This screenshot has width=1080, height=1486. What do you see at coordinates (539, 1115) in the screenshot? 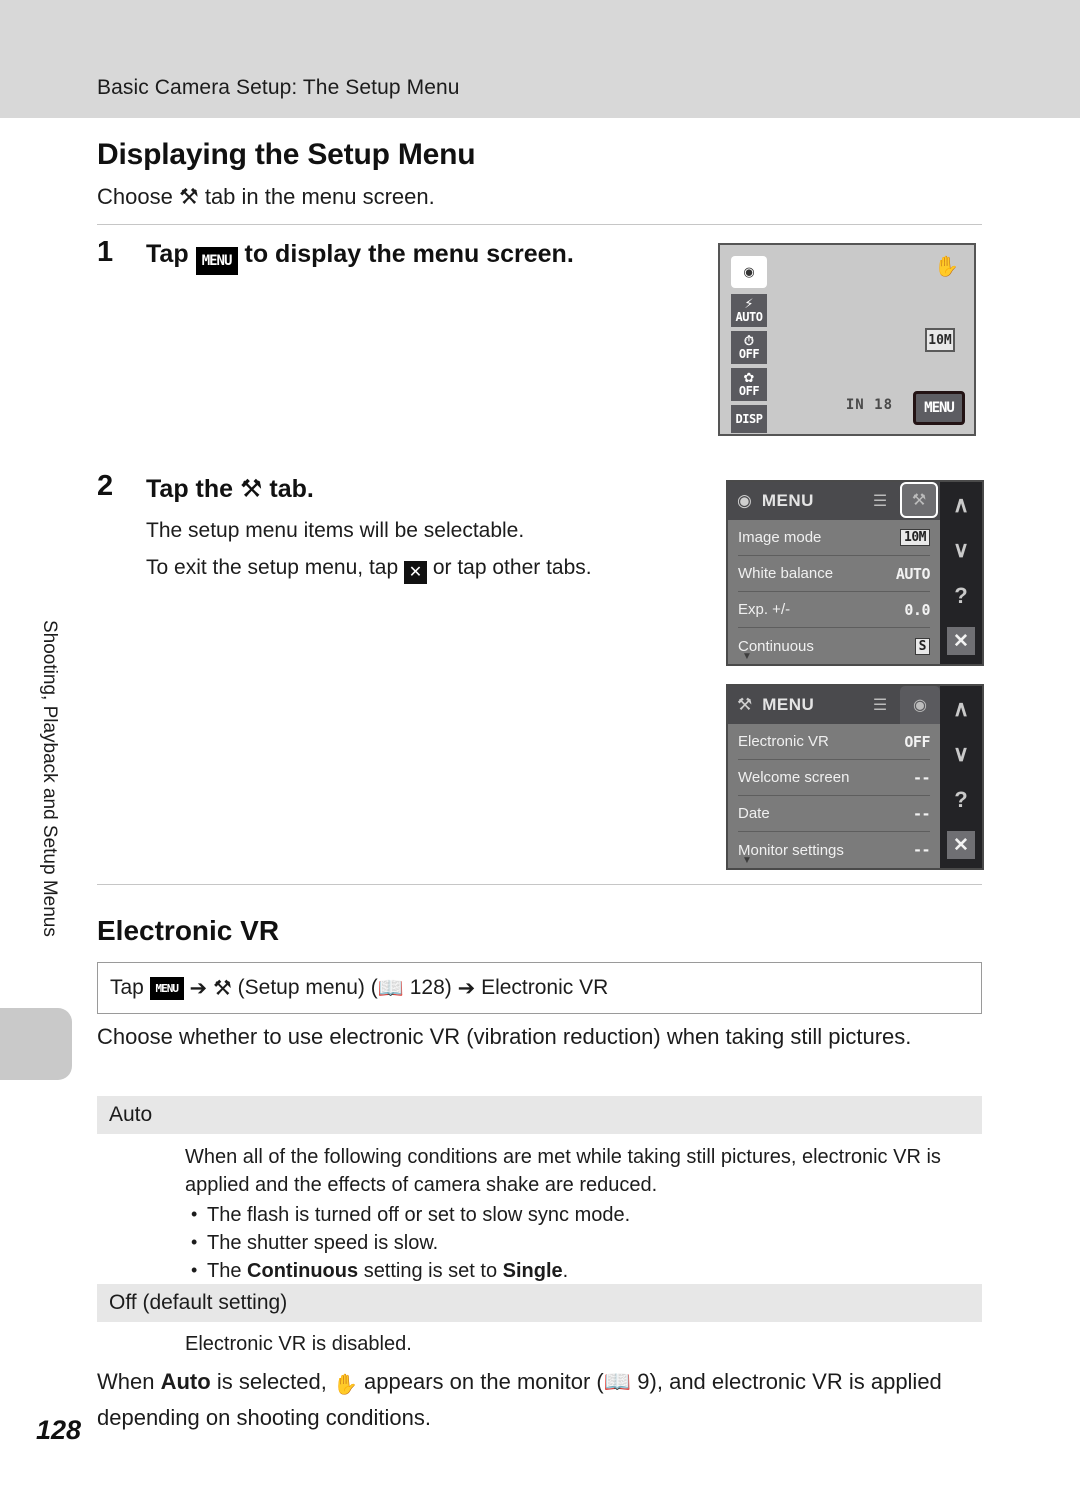
I see `setting-heading-auto: Auto` at bounding box center [539, 1115].